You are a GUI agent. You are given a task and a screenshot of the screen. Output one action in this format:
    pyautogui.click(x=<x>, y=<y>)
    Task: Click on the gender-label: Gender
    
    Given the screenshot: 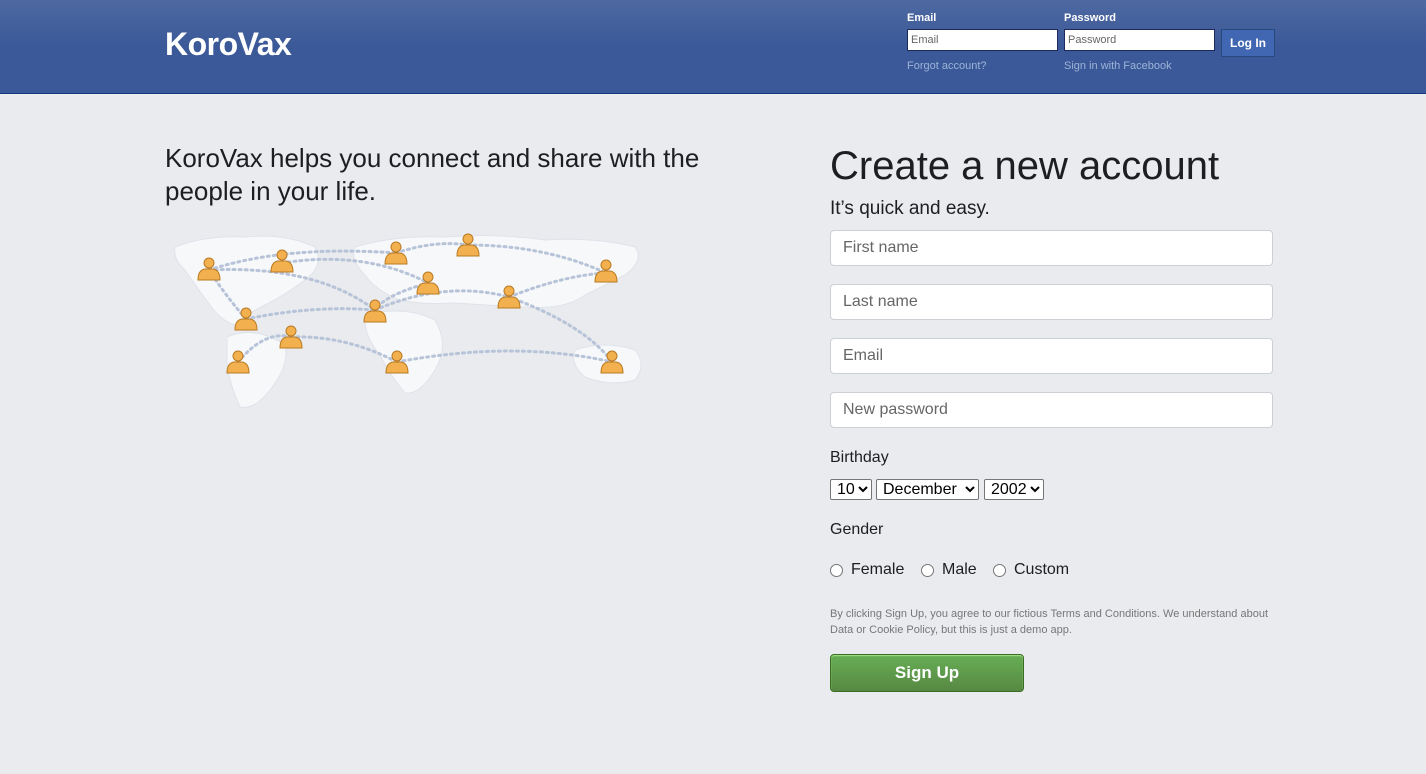 What is the action you would take?
    pyautogui.click(x=857, y=529)
    